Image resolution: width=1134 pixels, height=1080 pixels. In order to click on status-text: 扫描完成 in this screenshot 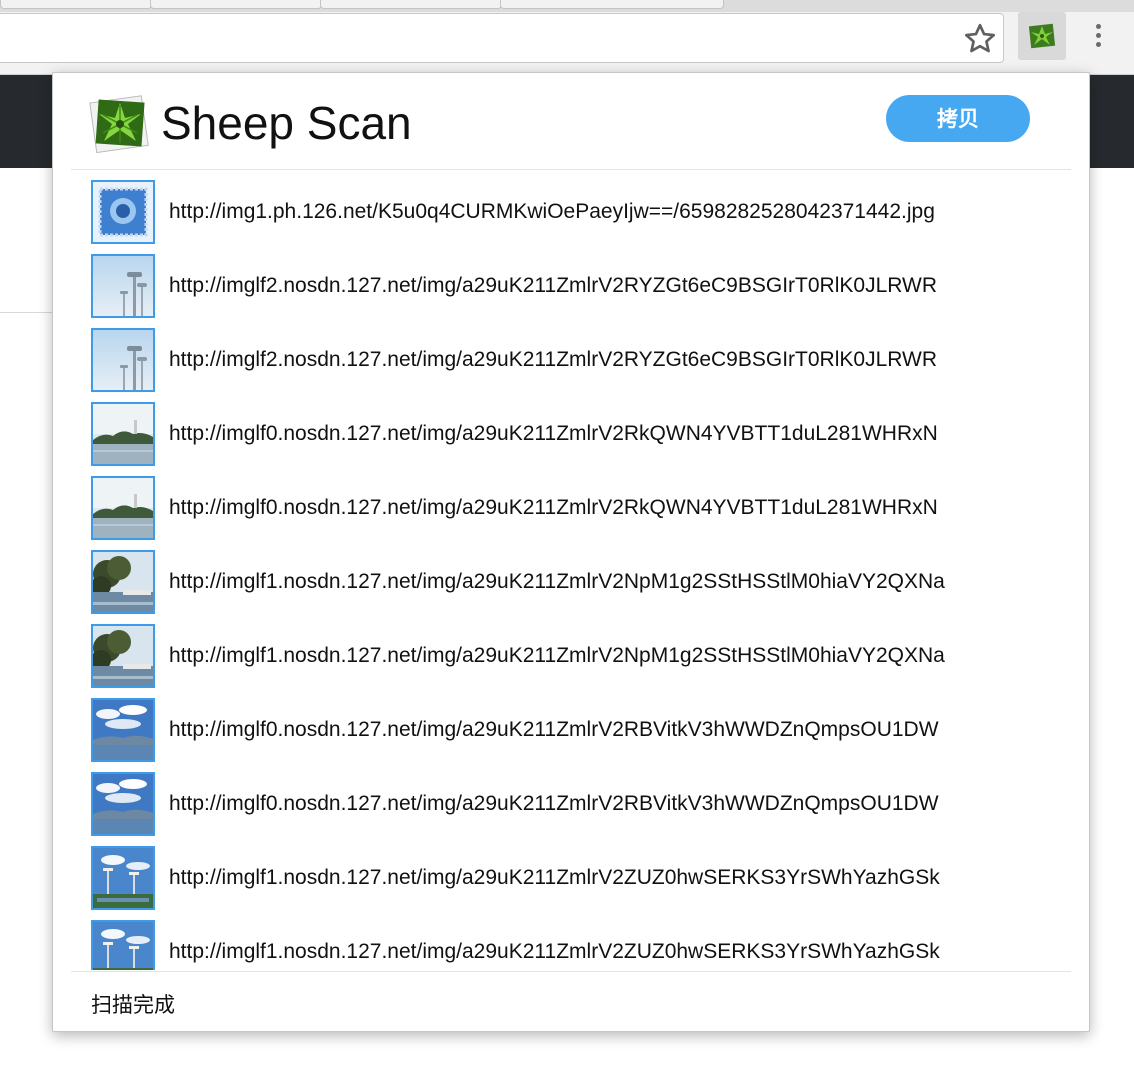, I will do `click(133, 1005)`.